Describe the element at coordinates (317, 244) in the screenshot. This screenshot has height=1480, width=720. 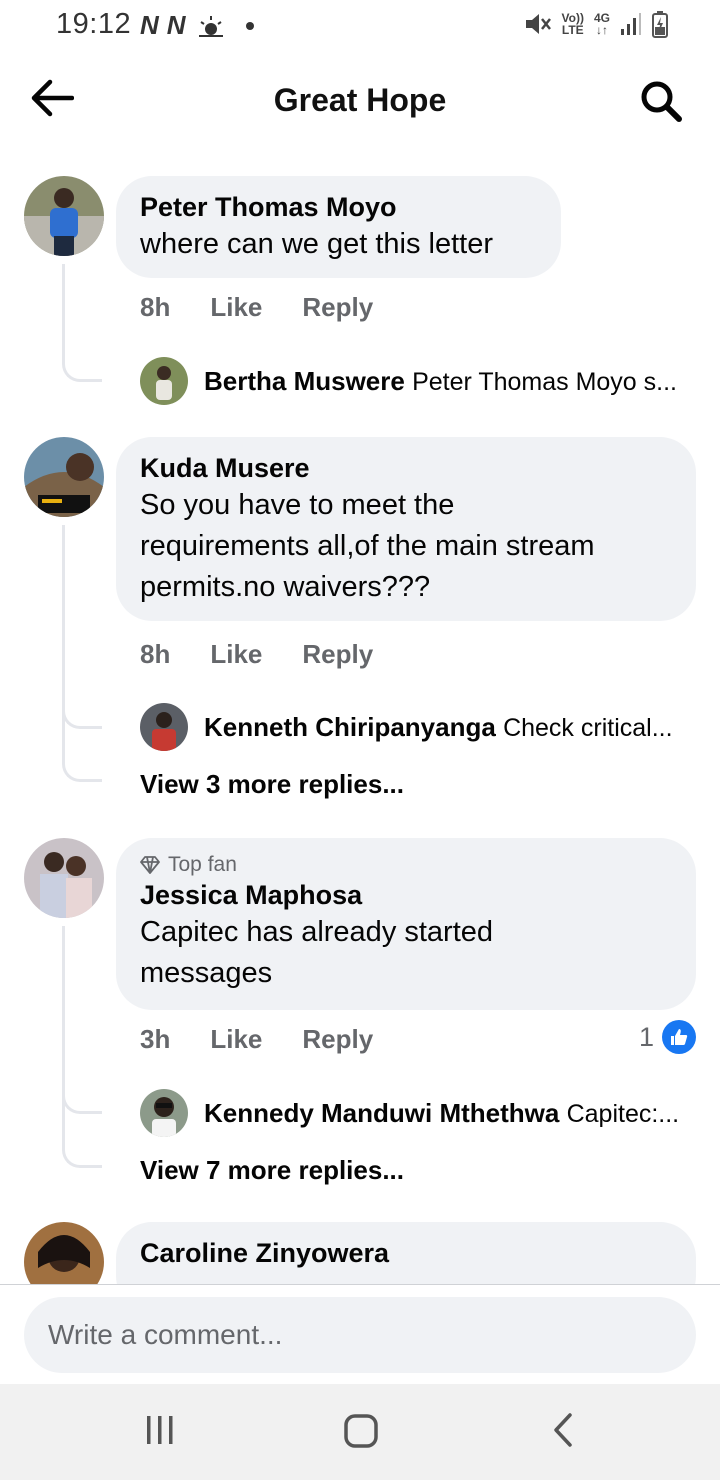
I see `comment-text: where can we get this letter` at that location.